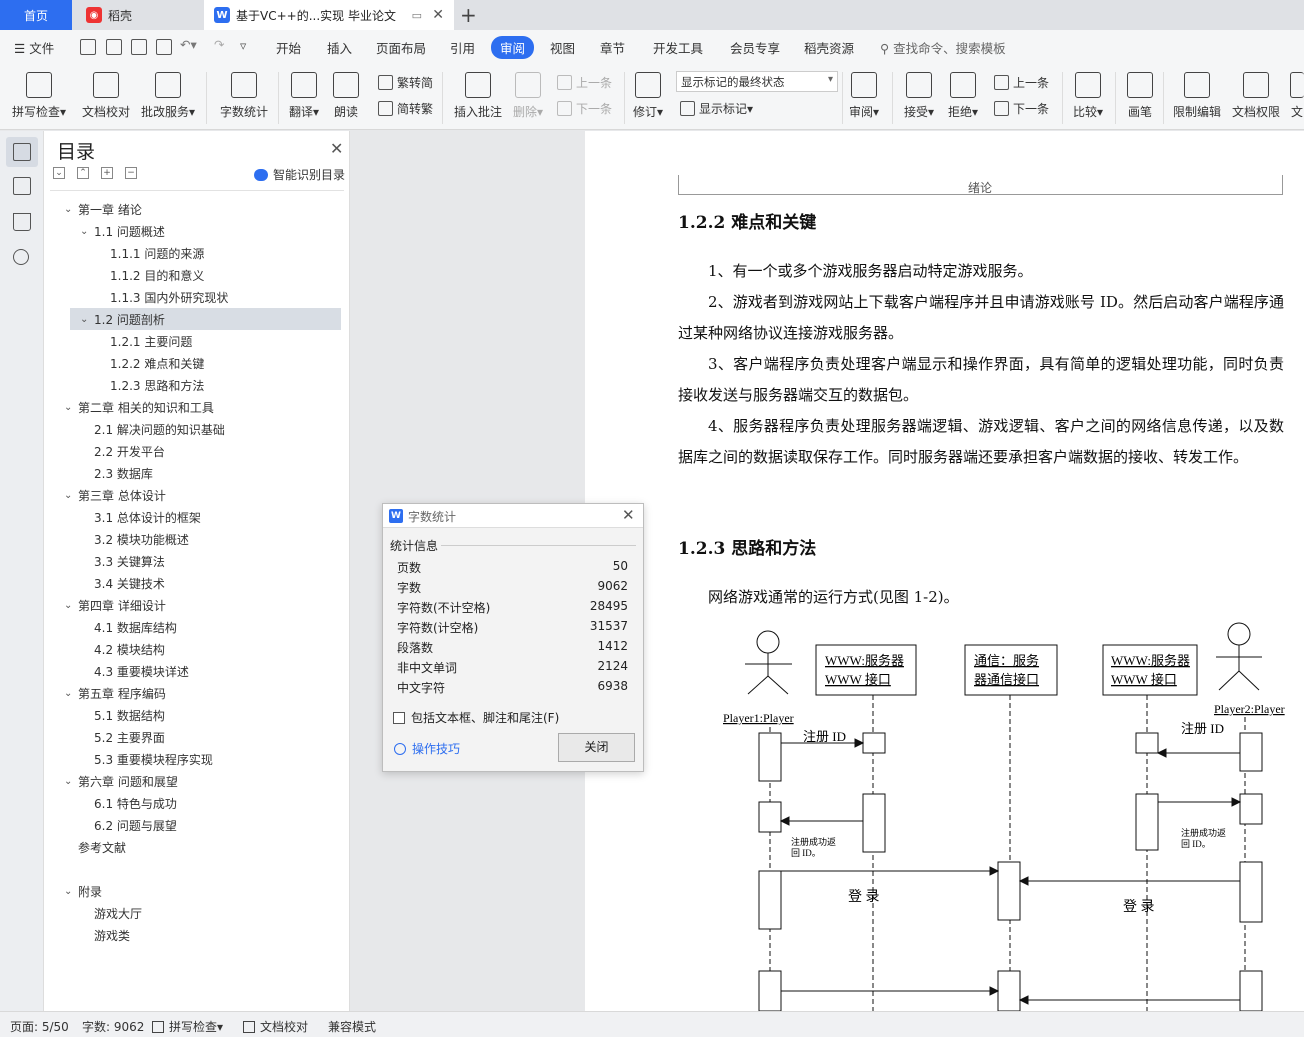 This screenshot has width=1304, height=1037. What do you see at coordinates (299, 174) in the screenshot?
I see `smart-toc-button: 智能识别目录` at bounding box center [299, 174].